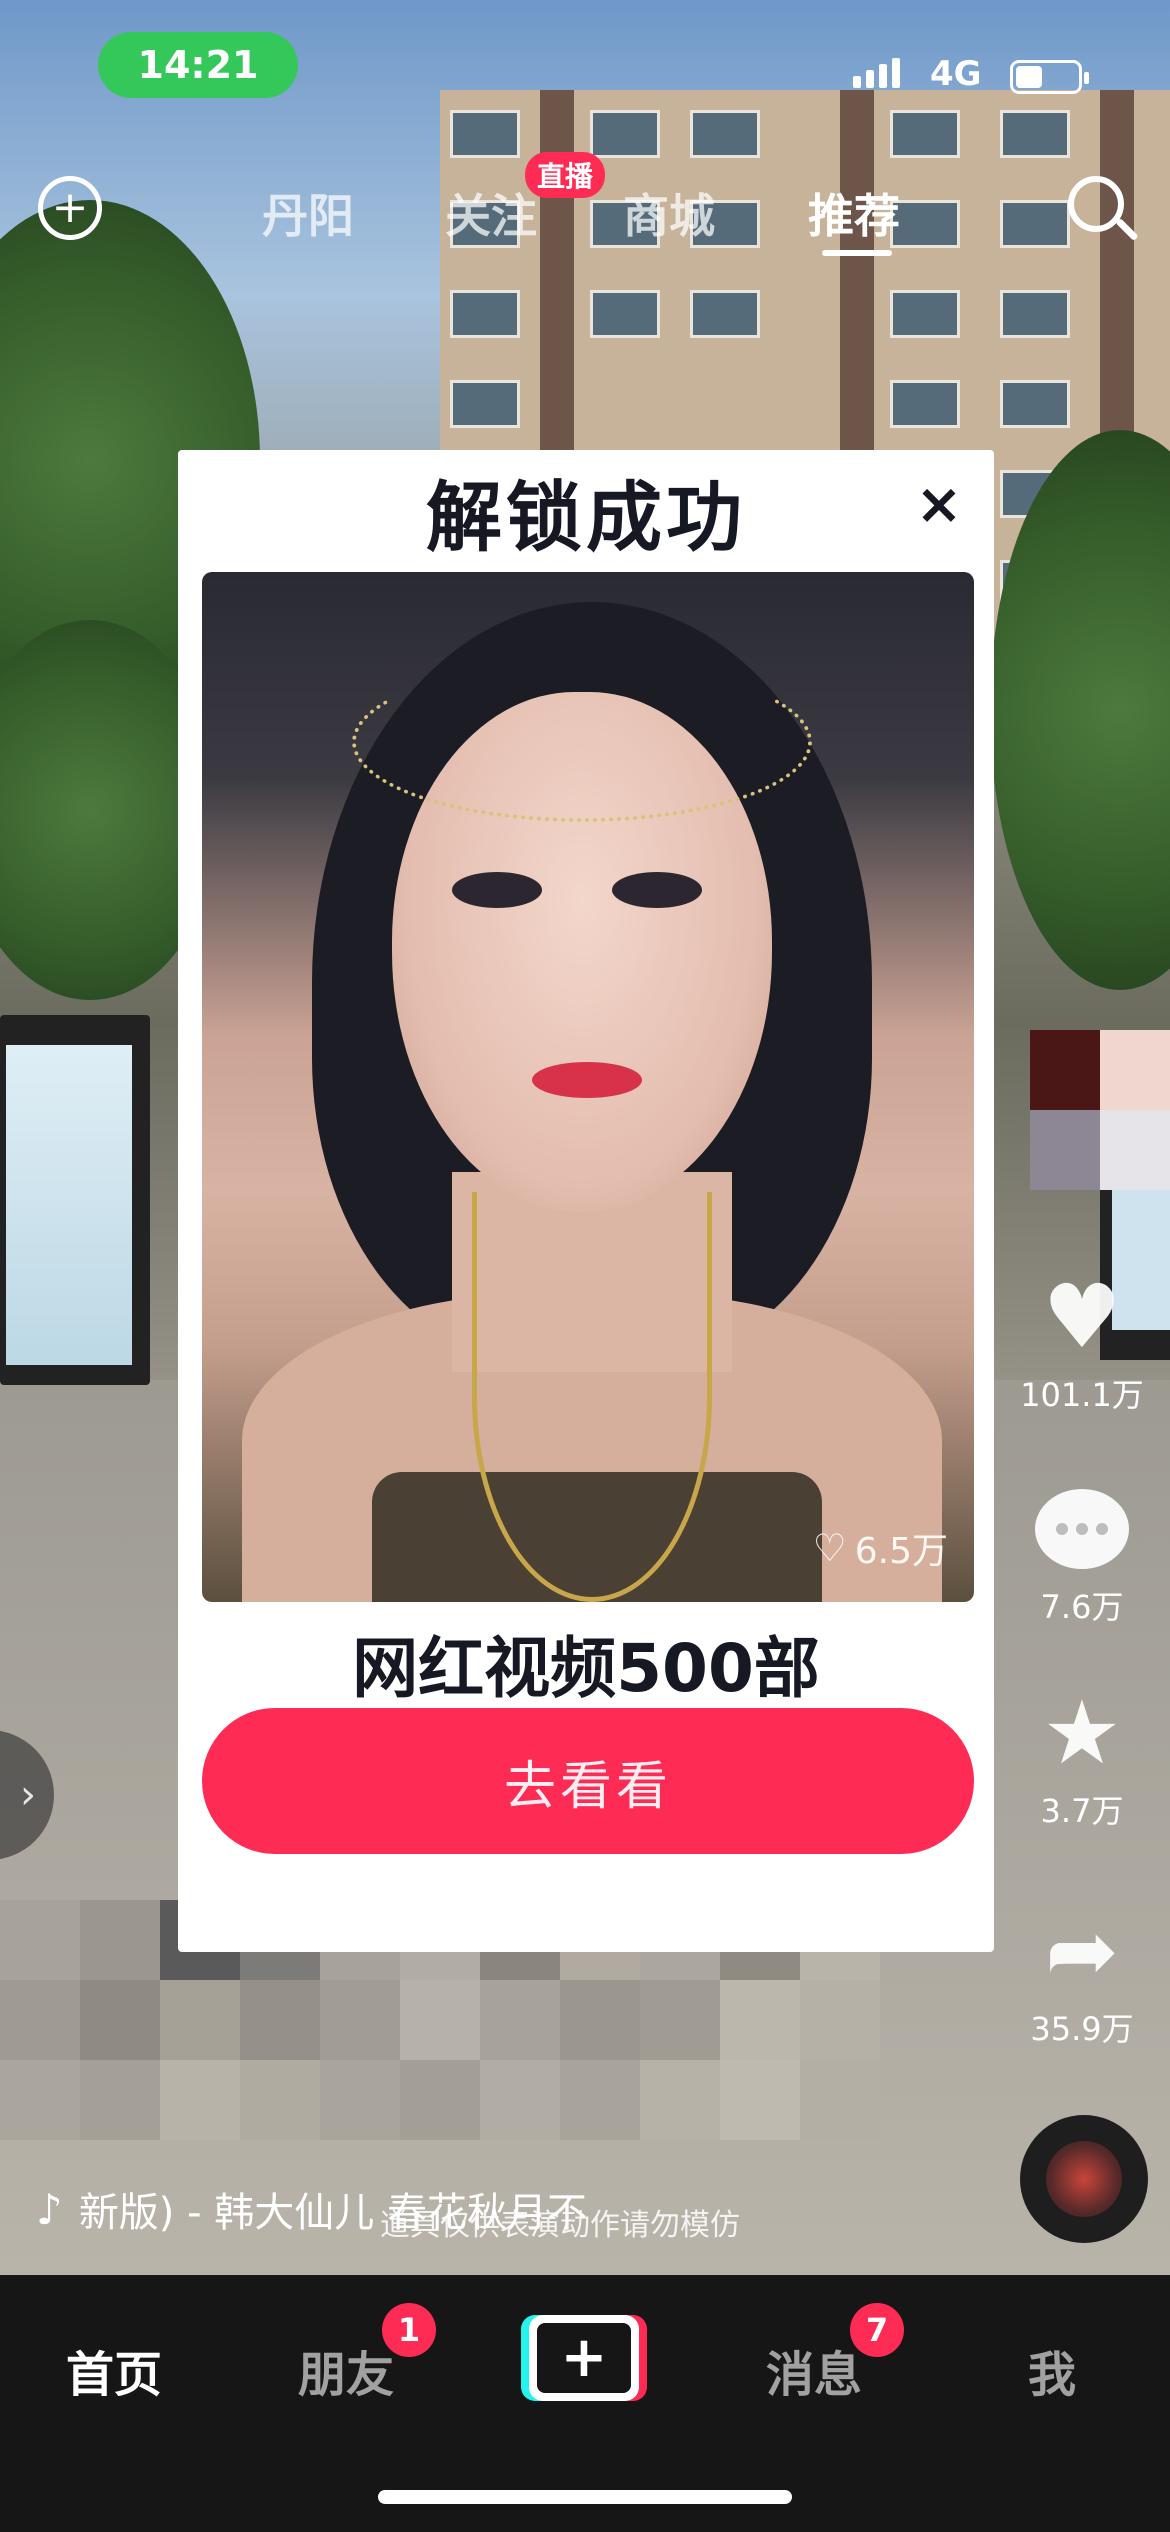  Describe the element at coordinates (585, 2497) in the screenshot. I see `home-indicator` at that location.